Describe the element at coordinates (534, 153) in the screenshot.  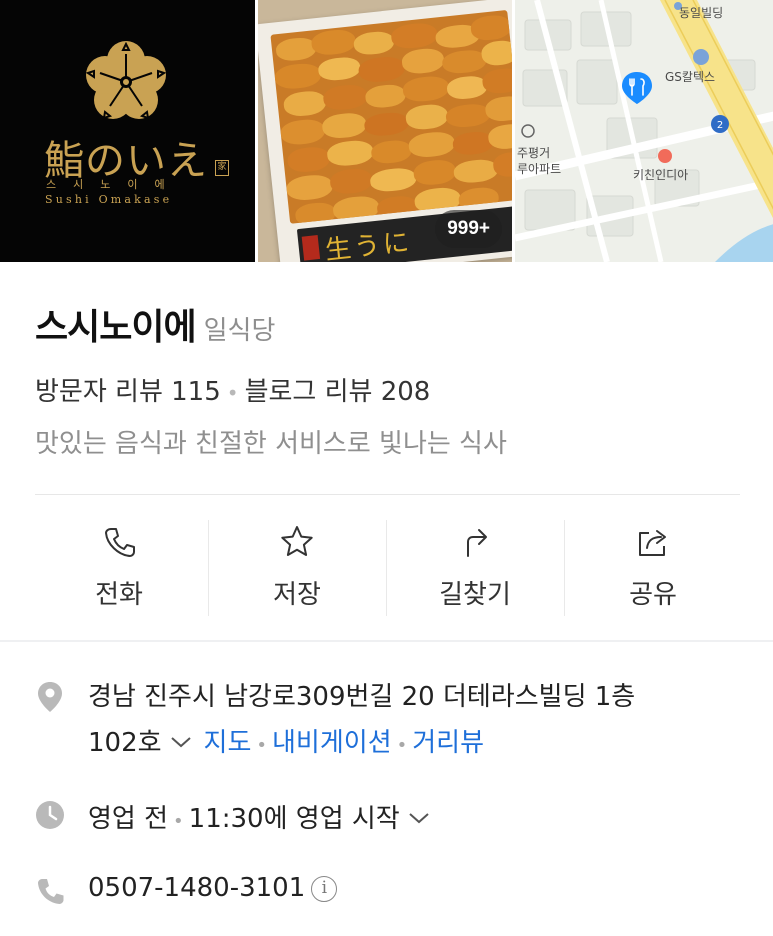
I see `map-label-apartment-1: 주평거` at that location.